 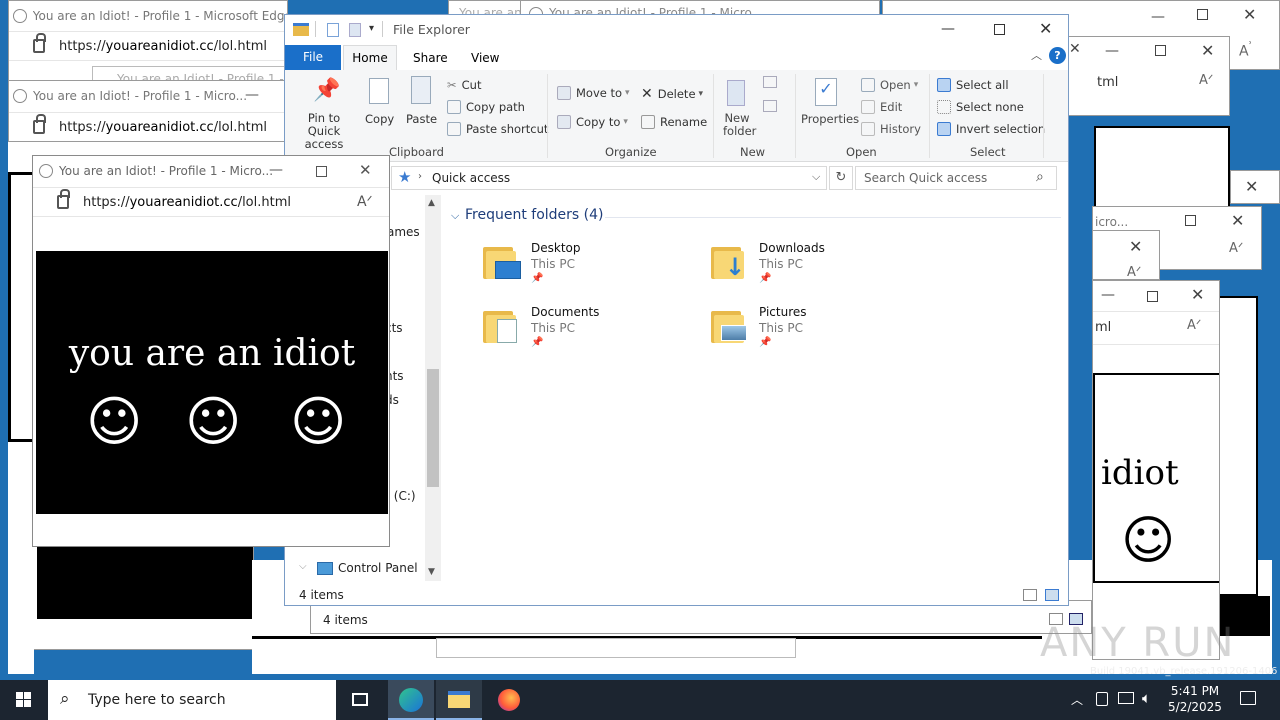 What do you see at coordinates (1248, 698) in the screenshot?
I see `notifications-icon` at bounding box center [1248, 698].